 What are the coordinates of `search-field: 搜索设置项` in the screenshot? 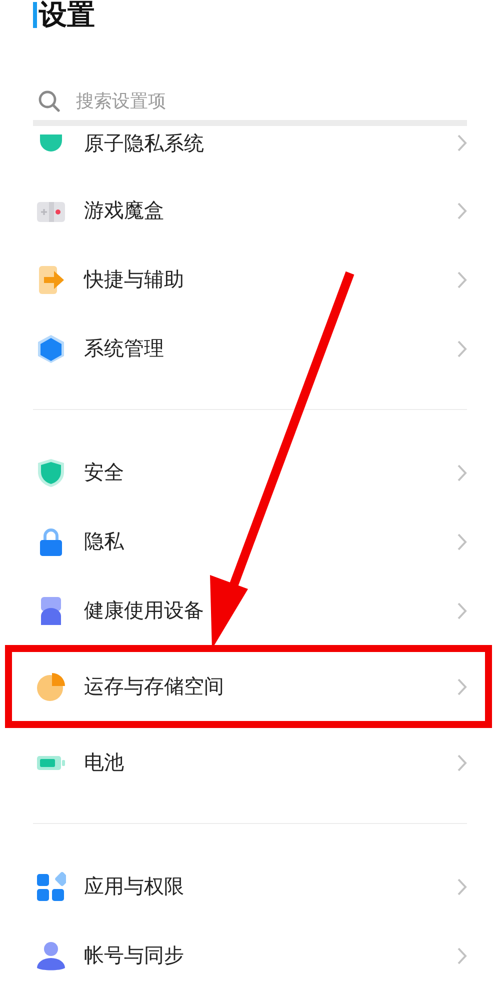 It's located at (226, 101).